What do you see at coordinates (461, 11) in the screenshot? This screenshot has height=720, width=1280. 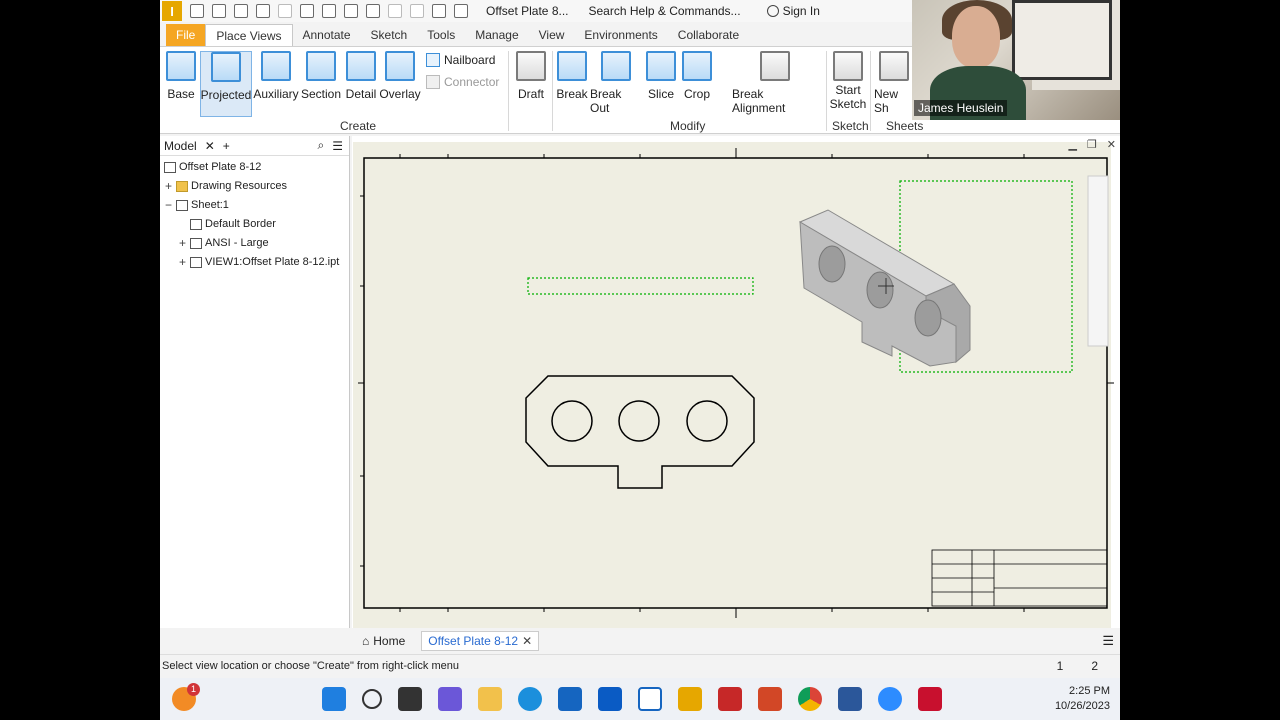 I see `add-icon` at bounding box center [461, 11].